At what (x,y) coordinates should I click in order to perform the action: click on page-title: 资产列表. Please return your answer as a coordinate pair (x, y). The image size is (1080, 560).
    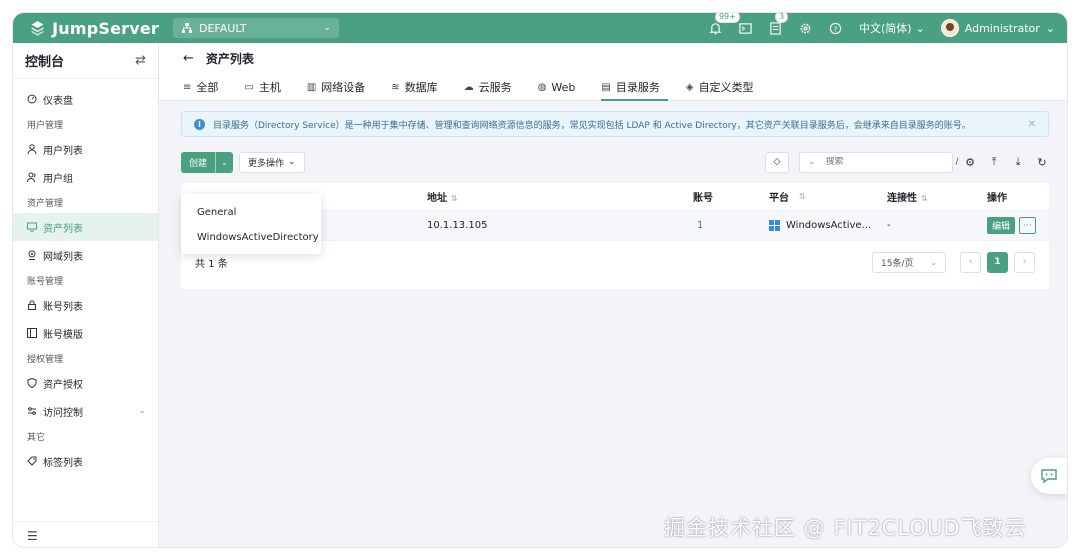
    Looking at the image, I should click on (229, 58).